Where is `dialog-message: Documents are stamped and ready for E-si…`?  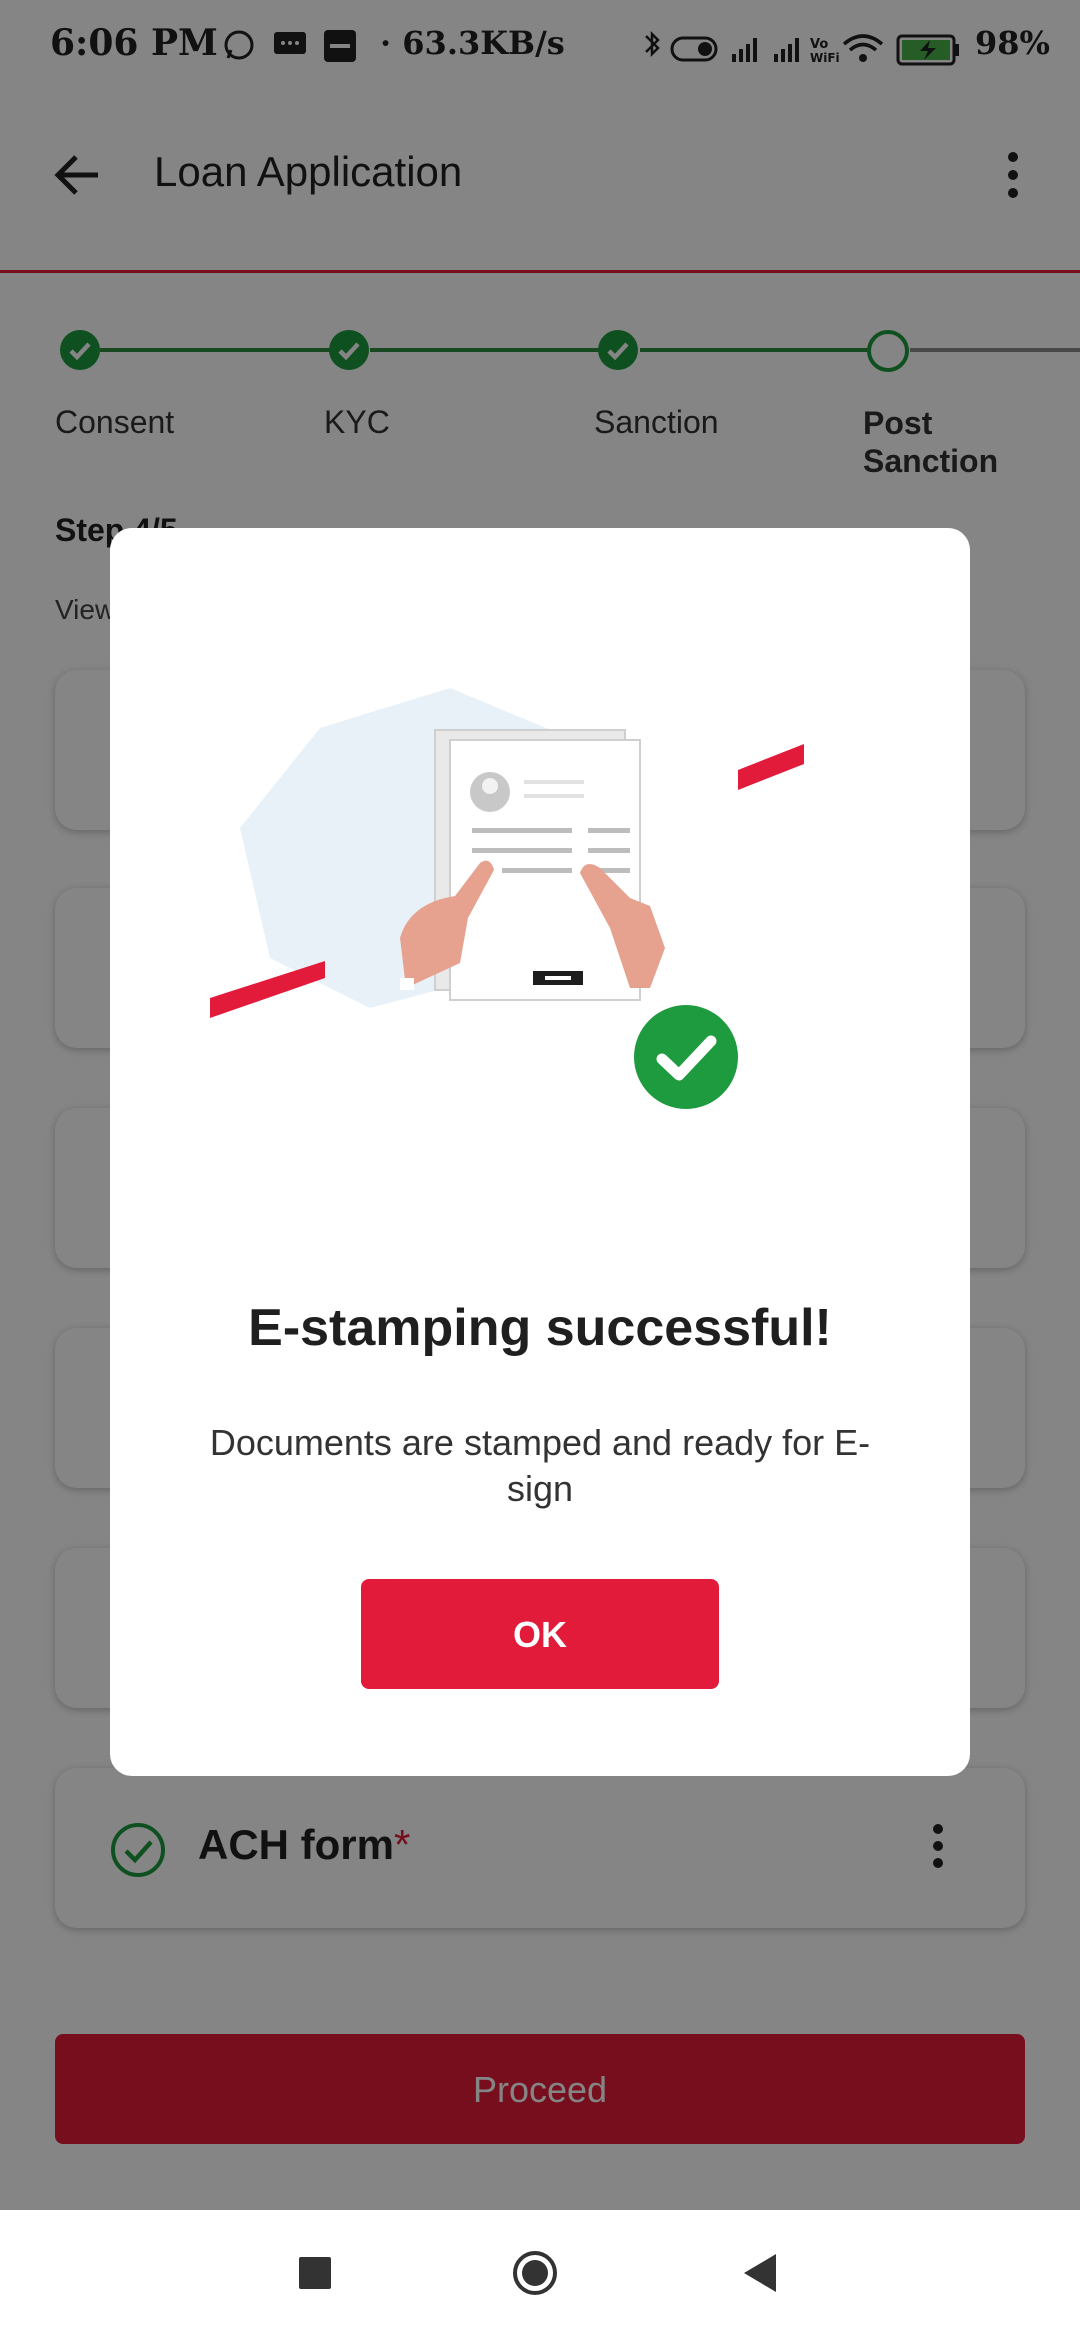
dialog-message: Documents are stamped and ready for E-si… is located at coordinates (540, 1465).